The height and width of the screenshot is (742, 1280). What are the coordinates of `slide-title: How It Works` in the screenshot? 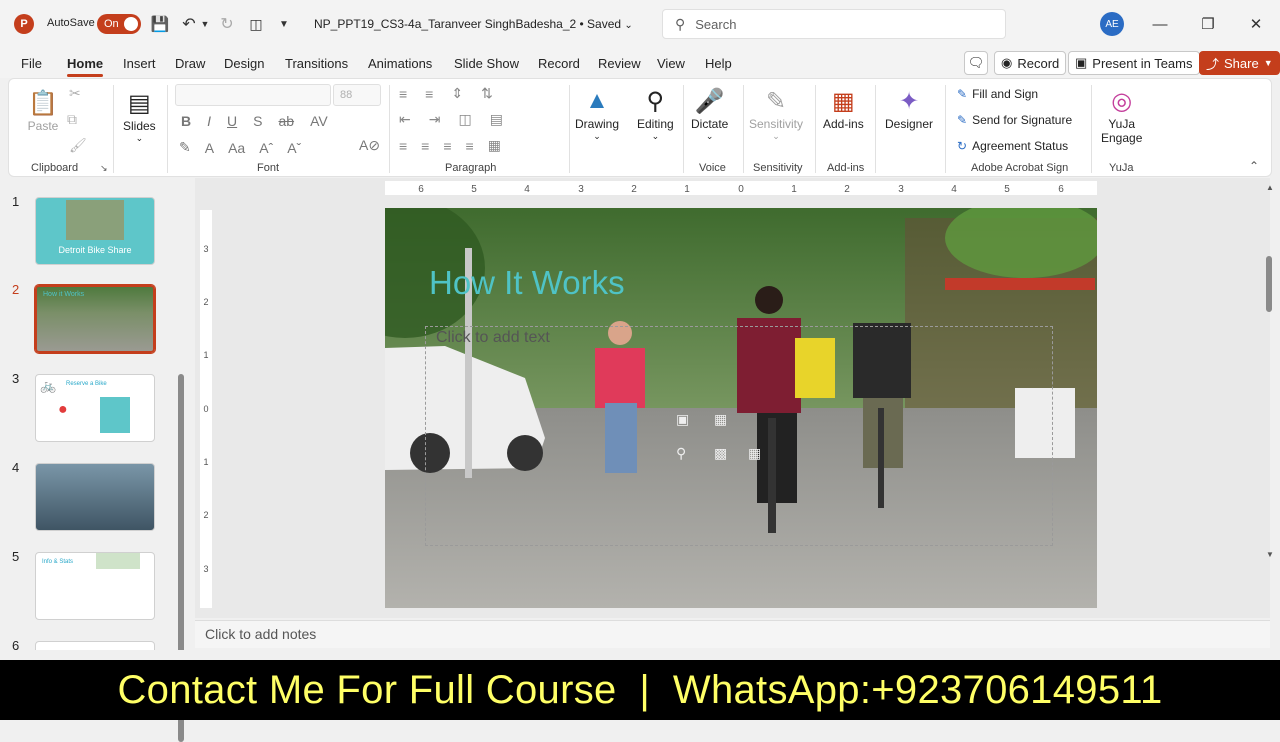 It's located at (527, 283).